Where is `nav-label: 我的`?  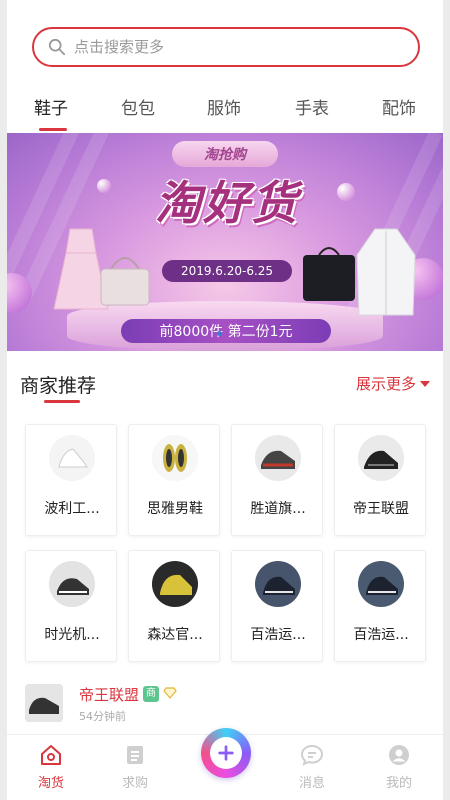 nav-label: 我的 is located at coordinates (398, 783).